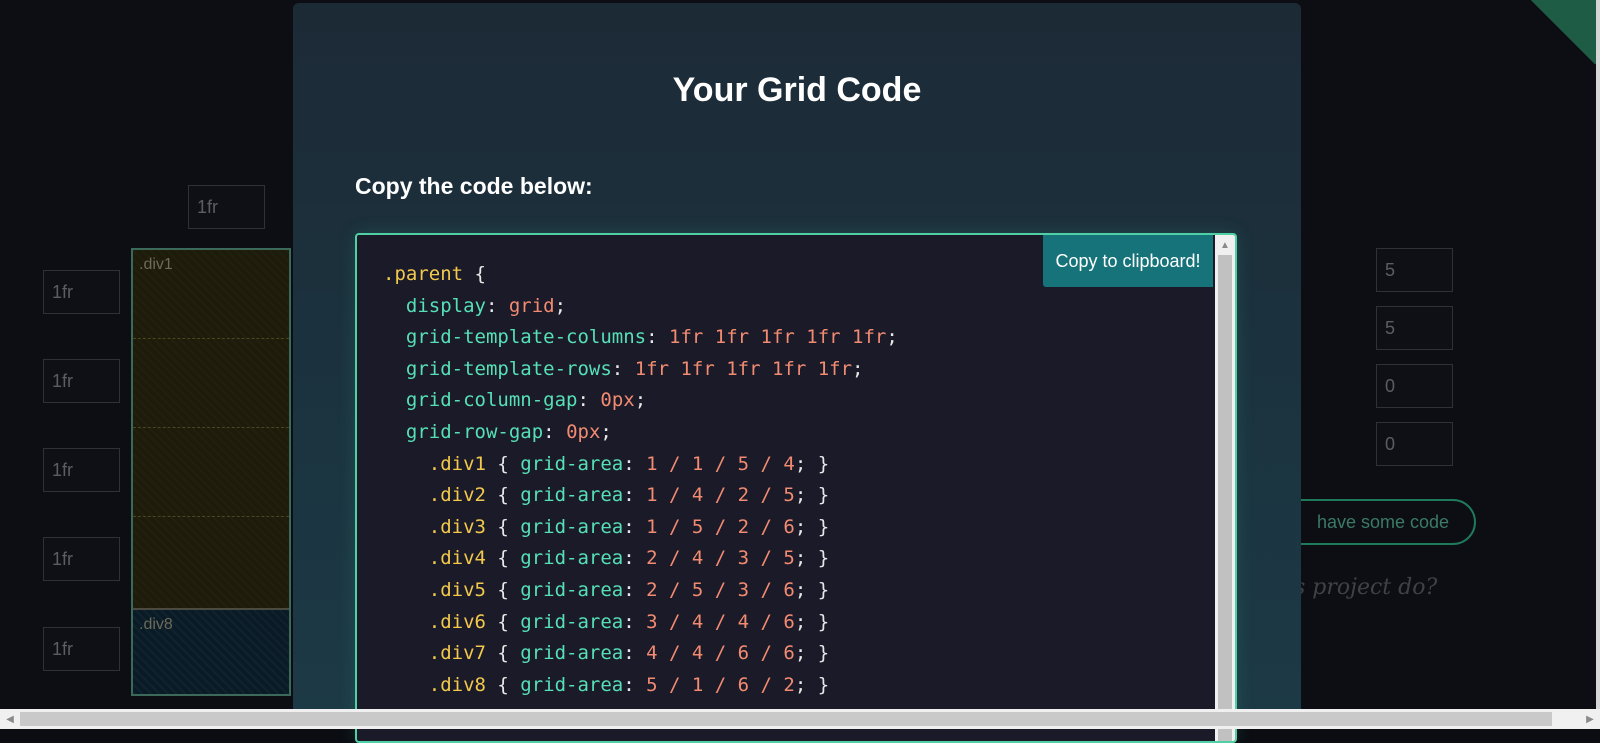 The image size is (1600, 743). What do you see at coordinates (1414, 328) in the screenshot?
I see `rows-count-input: 5` at bounding box center [1414, 328].